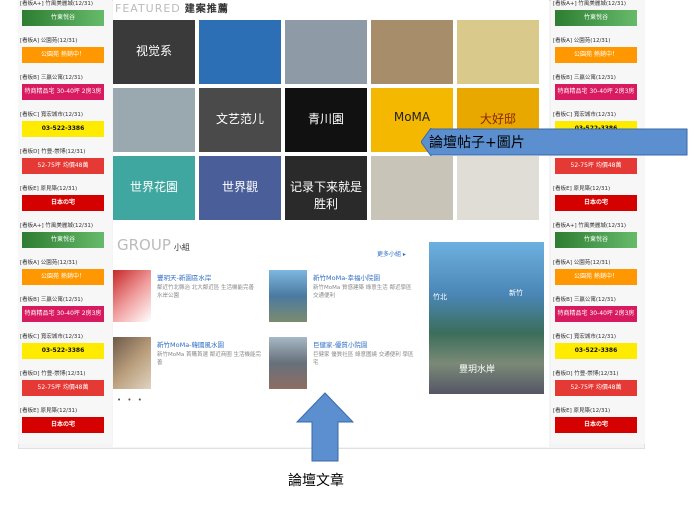  Describe the element at coordinates (188, 296) in the screenshot. I see `forum-post: 豐玥天-新園區水岸 鄰近竹北縣治 北大鄰近區 生活機能完善 水岸公園` at that location.